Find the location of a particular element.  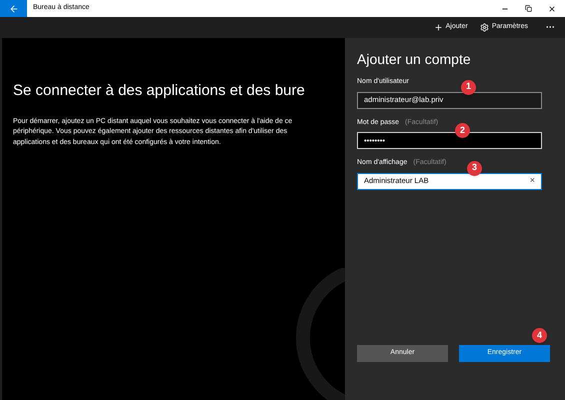

close-icon is located at coordinates (552, 8).